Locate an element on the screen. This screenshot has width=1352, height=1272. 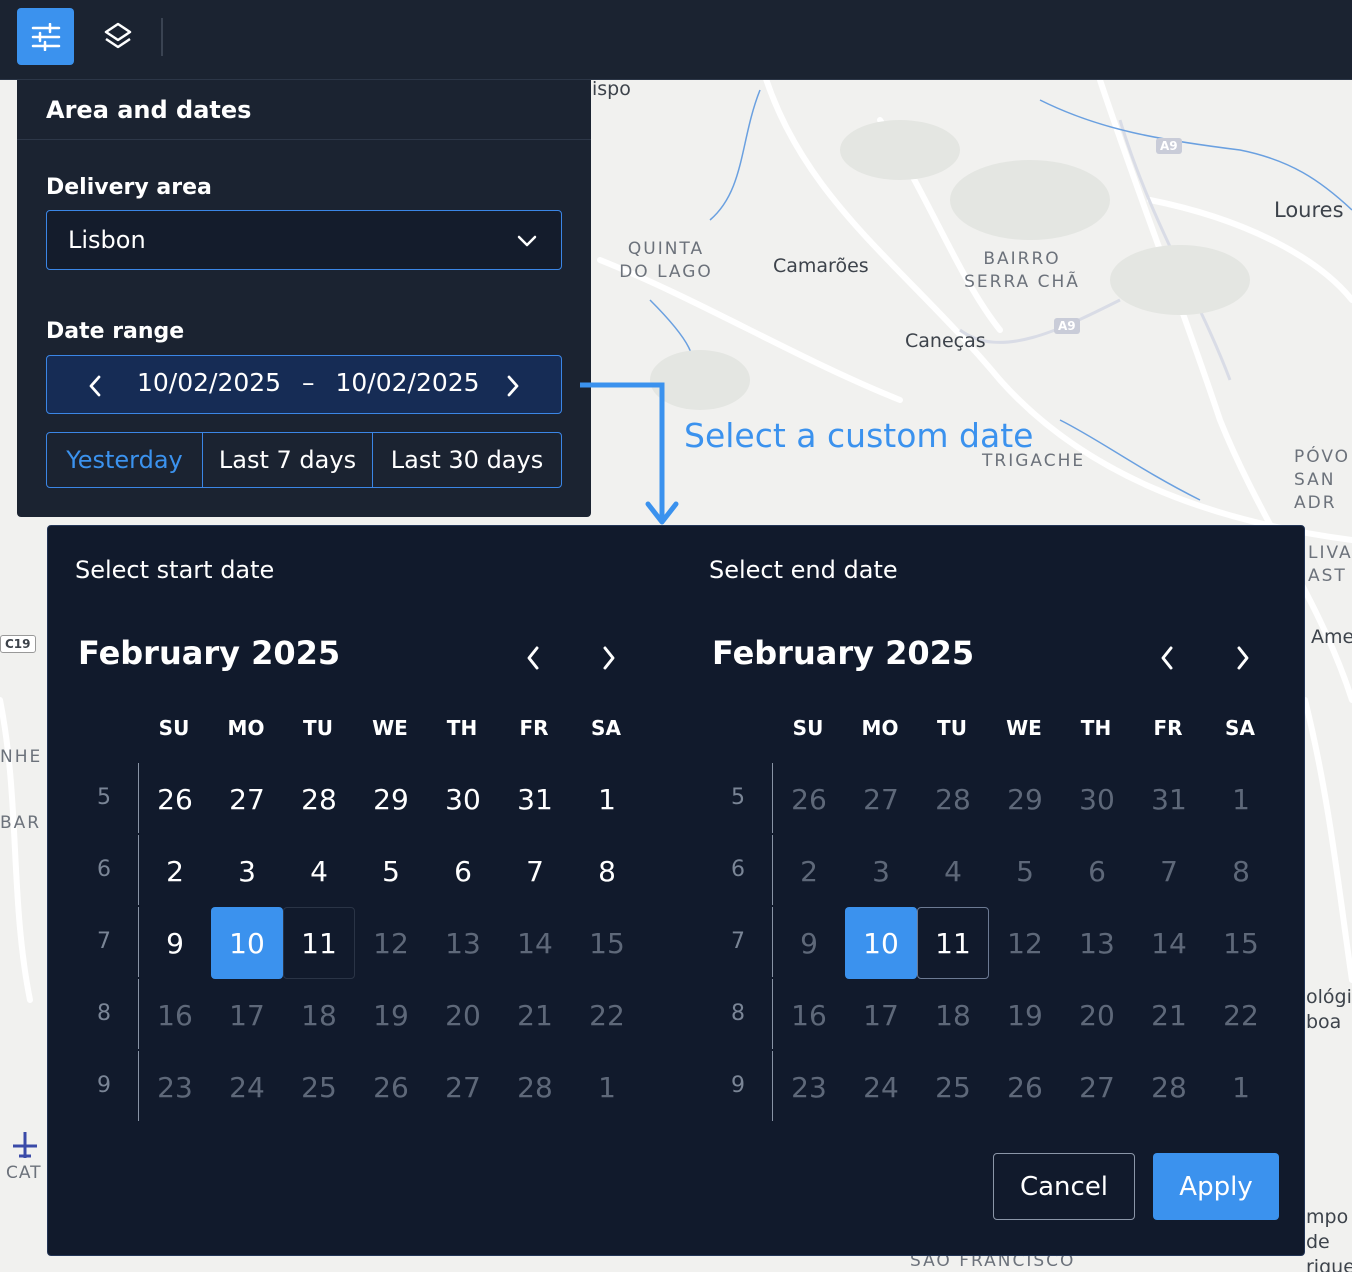
weekday-header: WE is located at coordinates (1024, 728).